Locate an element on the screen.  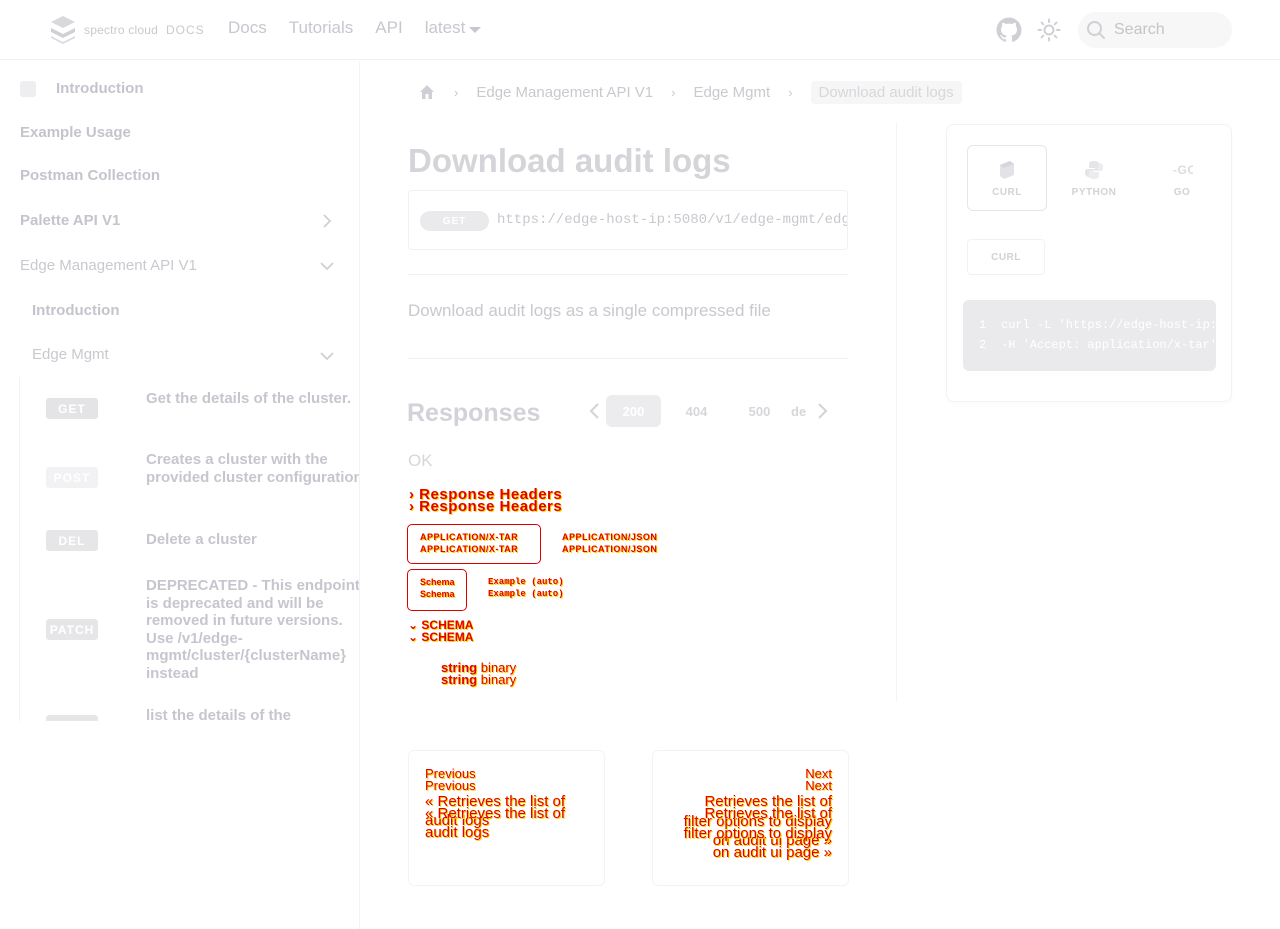
content-type-label: APPLICATION/X-TAR is located at coordinates (469, 537).